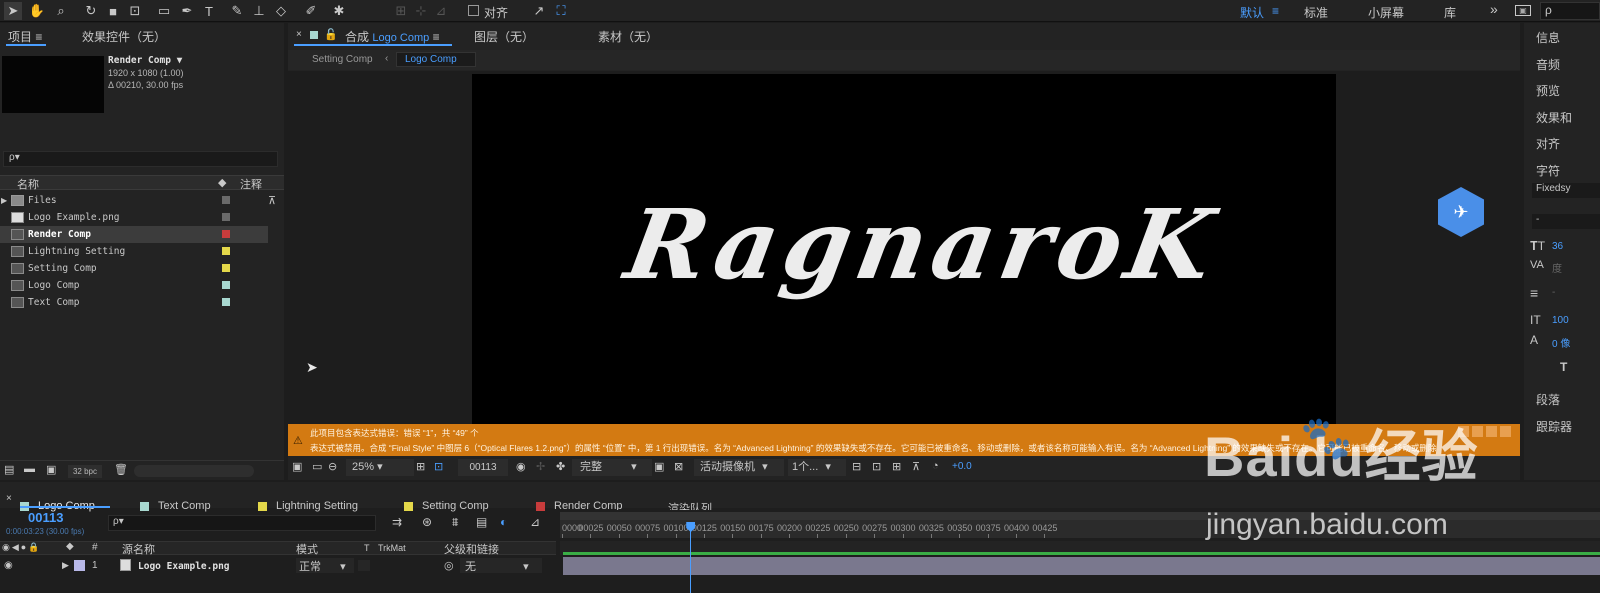 This screenshot has height=593, width=1600. I want to click on layer-duration-bar, so click(1081, 566).